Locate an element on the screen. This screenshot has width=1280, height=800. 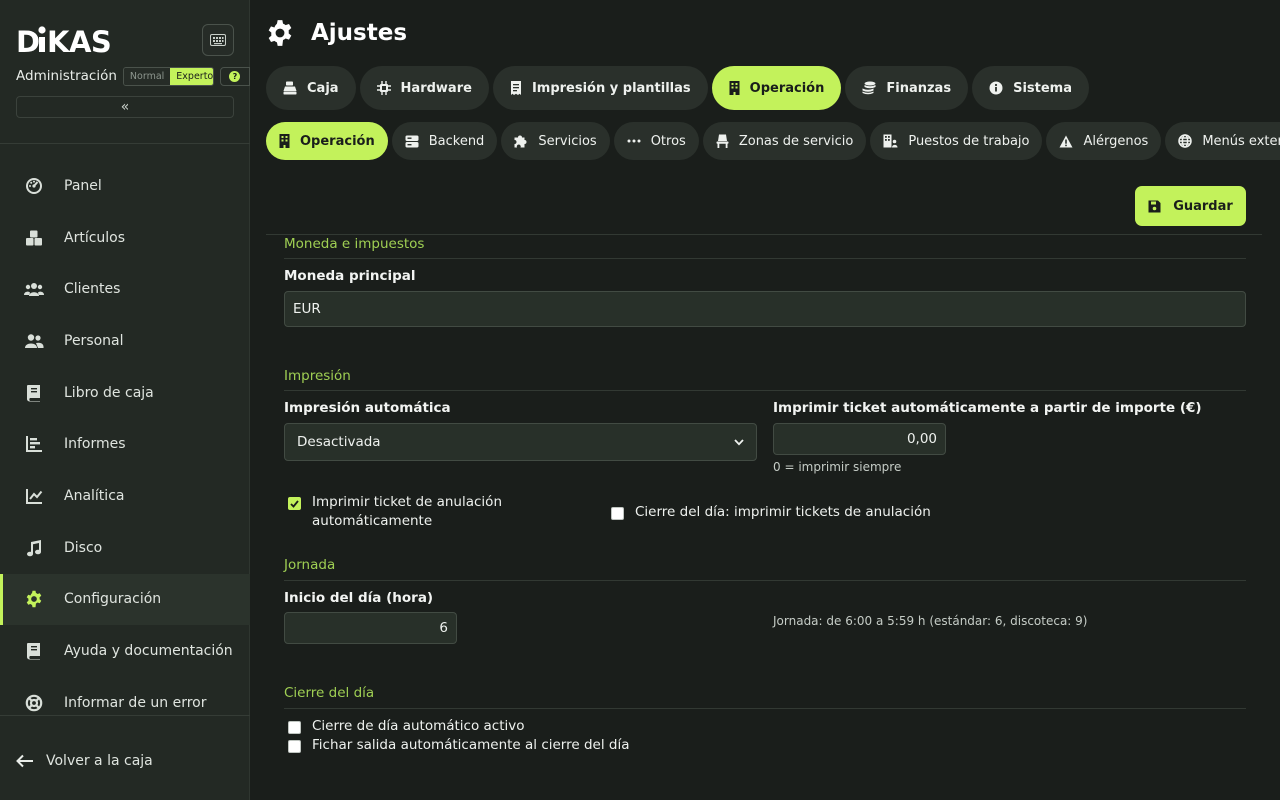
main-currency-label: Moneda principal is located at coordinates (350, 276).